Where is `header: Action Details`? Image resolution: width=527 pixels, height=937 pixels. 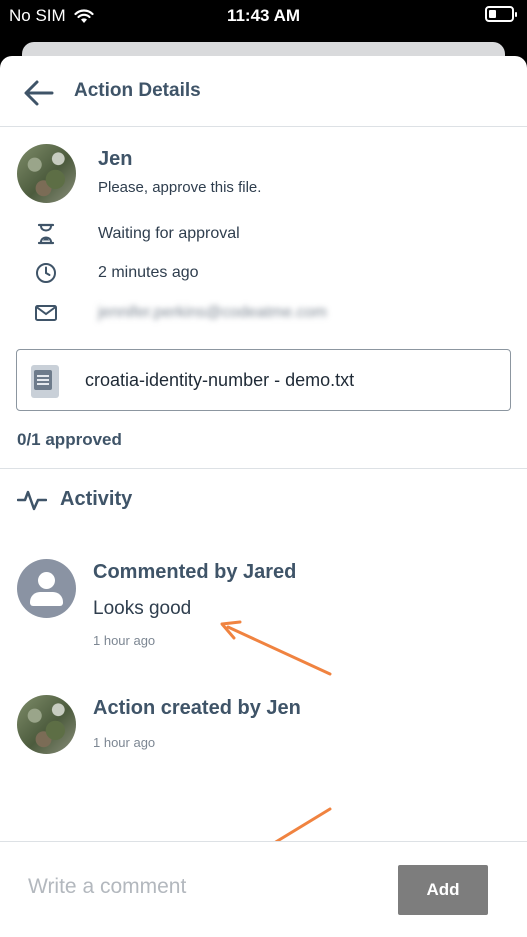
header: Action Details is located at coordinates (263, 91).